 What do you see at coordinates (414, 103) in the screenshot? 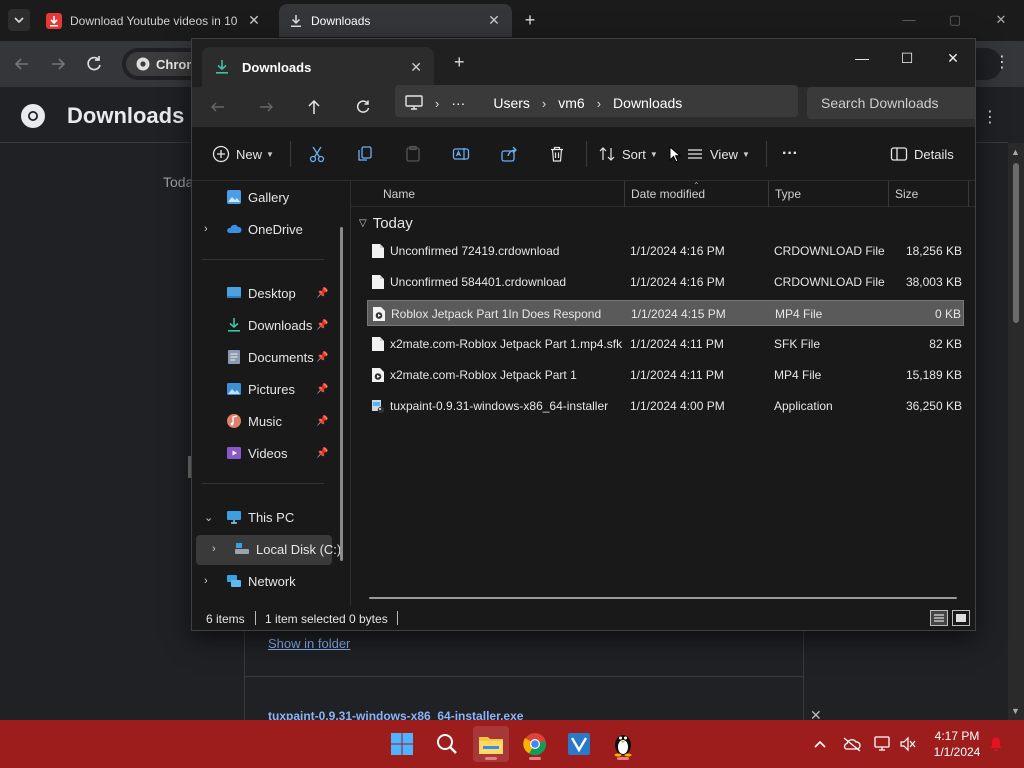
I see `monitor-icon` at bounding box center [414, 103].